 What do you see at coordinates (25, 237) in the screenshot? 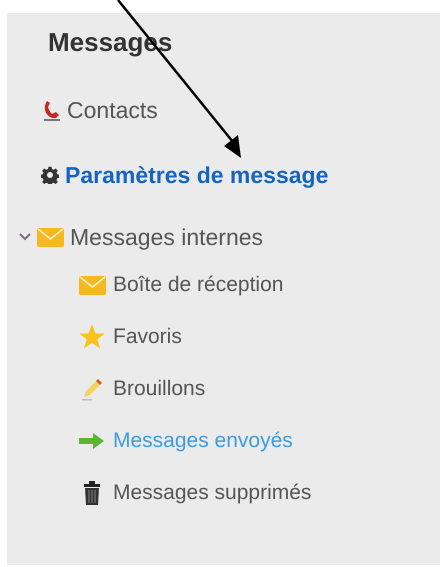
I see `chevron-icon` at bounding box center [25, 237].